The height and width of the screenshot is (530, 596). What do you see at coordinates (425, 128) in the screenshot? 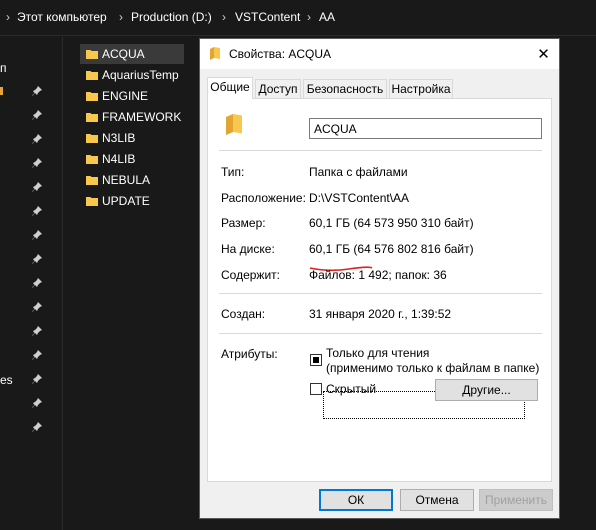
I see `folder-name-input` at bounding box center [425, 128].